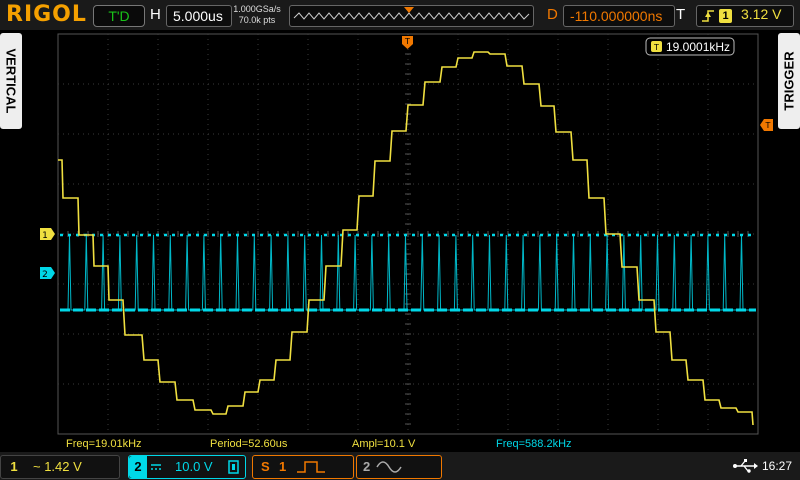 The height and width of the screenshot is (480, 800). What do you see at coordinates (708, 16) in the screenshot?
I see `rising-edge-icon` at bounding box center [708, 16].